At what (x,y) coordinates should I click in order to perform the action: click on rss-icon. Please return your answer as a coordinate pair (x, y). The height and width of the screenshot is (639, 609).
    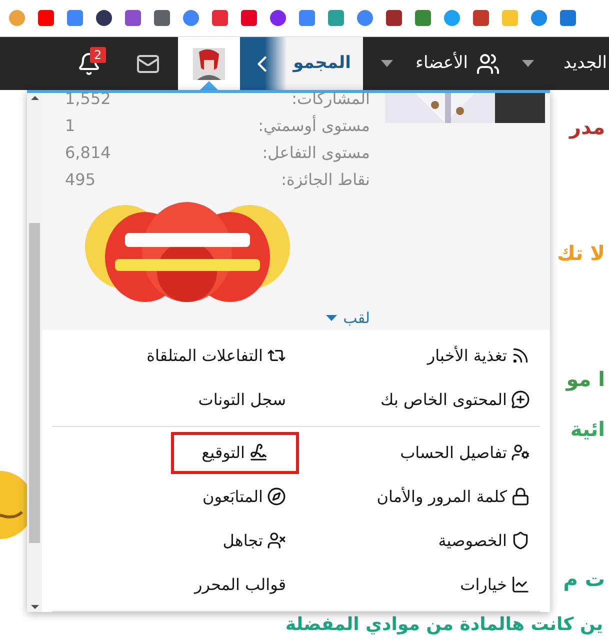
    Looking at the image, I should click on (520, 355).